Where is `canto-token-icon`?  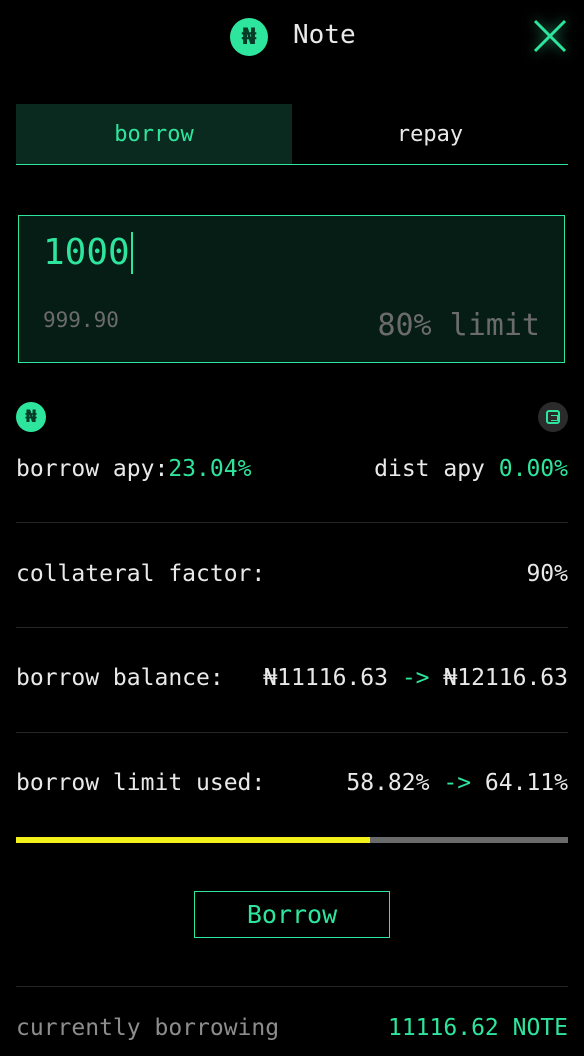 canto-token-icon is located at coordinates (553, 417).